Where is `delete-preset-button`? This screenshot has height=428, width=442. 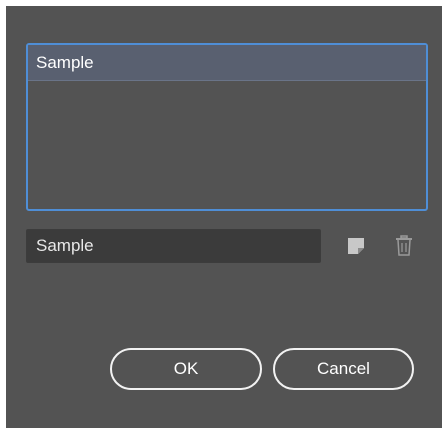
delete-preset-button is located at coordinates (404, 246).